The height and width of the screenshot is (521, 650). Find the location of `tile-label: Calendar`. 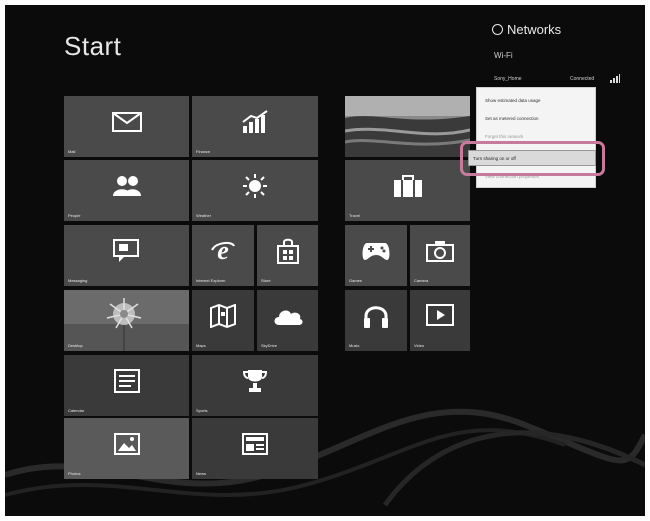

tile-label: Calendar is located at coordinates (76, 410).